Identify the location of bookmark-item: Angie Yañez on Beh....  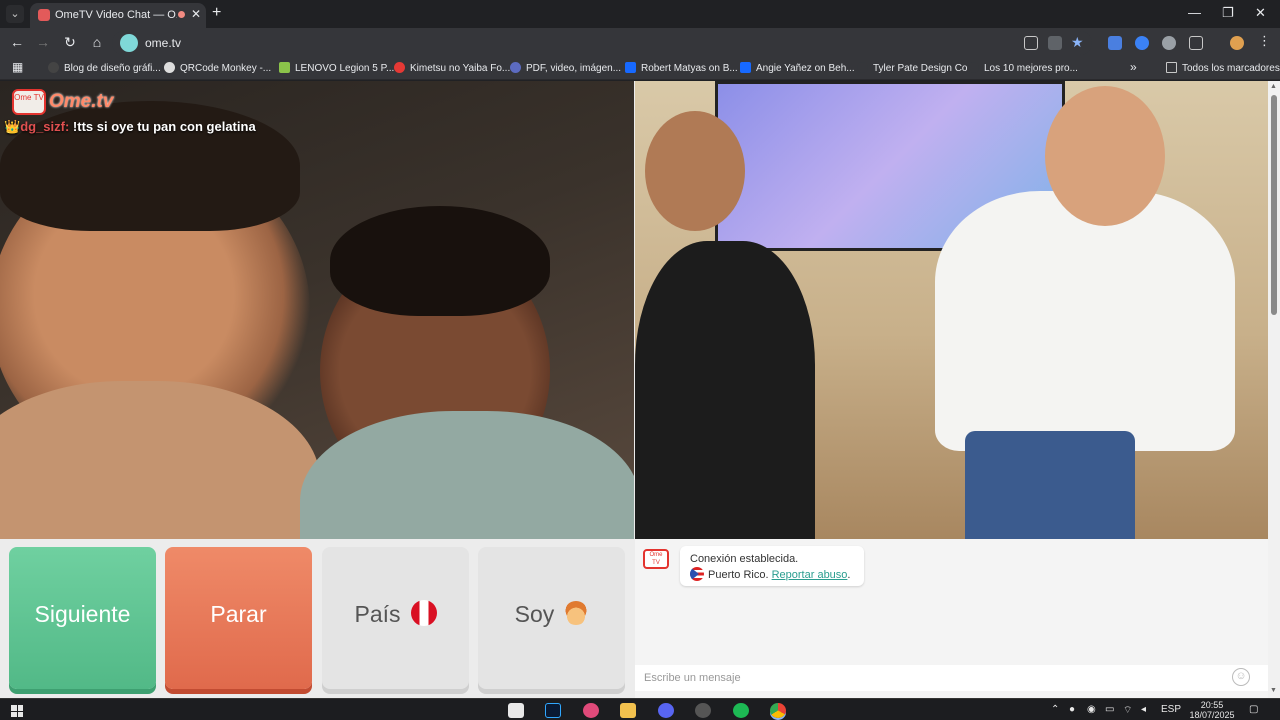
(797, 68).